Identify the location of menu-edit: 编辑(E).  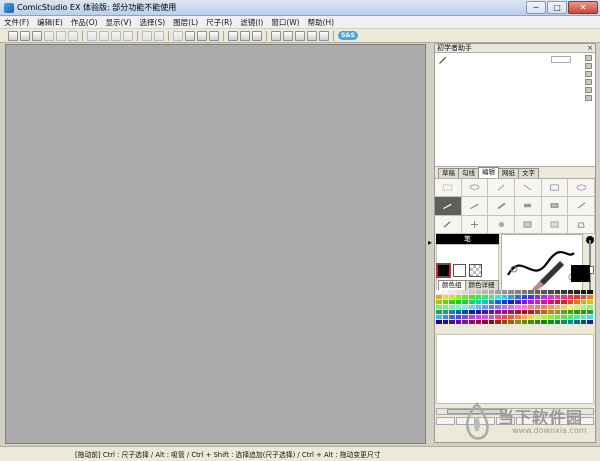
(50, 22).